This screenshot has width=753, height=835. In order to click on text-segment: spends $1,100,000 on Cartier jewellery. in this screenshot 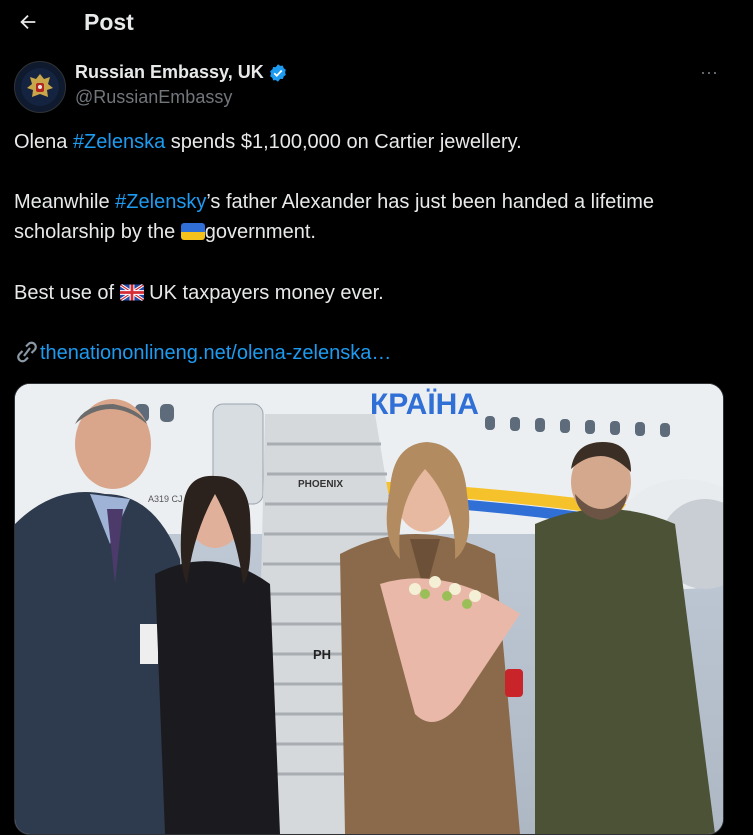, I will do `click(343, 142)`.